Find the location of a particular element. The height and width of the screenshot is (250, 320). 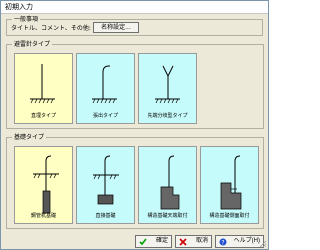

foundation-structure-side-mount-label: 構造基礎側面取付 is located at coordinates (229, 216).